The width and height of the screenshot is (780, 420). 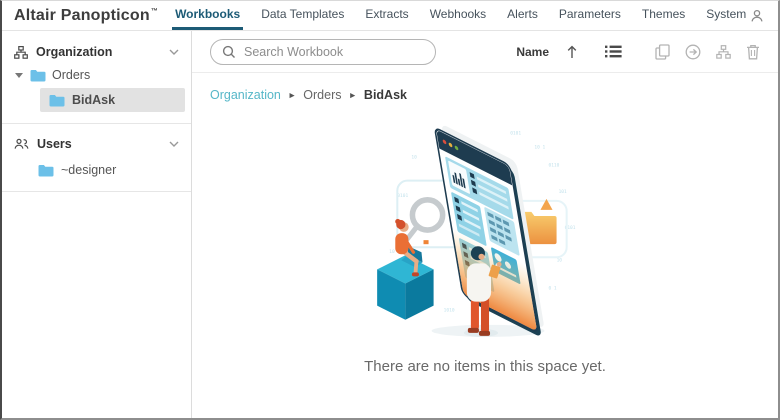 I want to click on svg-text: 0110, so click(x=554, y=166).